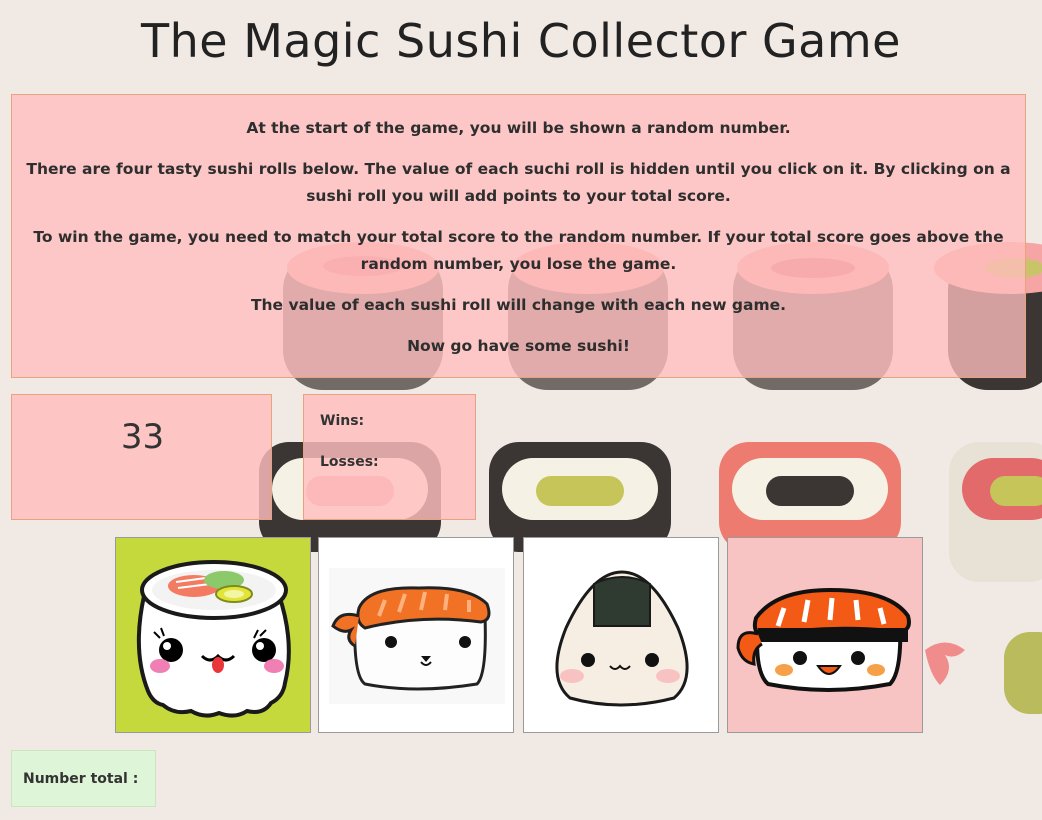  What do you see at coordinates (81, 779) in the screenshot?
I see `total-label: Number total :` at bounding box center [81, 779].